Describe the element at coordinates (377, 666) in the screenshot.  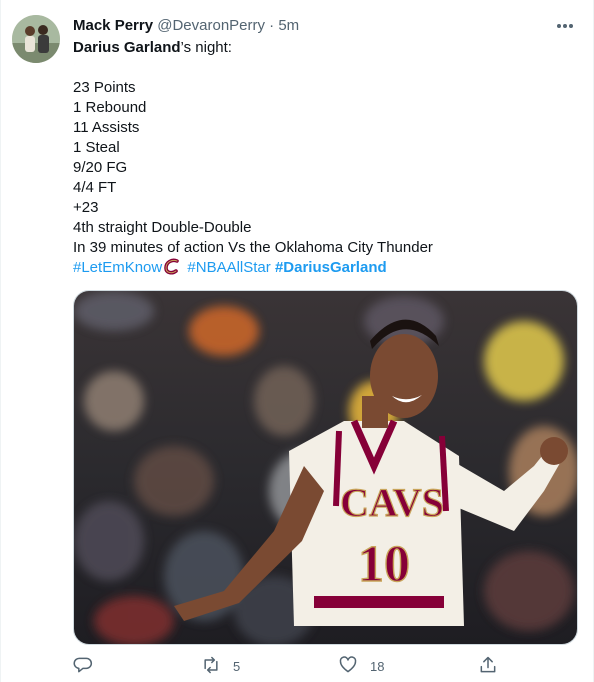
I see `like-count: 18` at that location.